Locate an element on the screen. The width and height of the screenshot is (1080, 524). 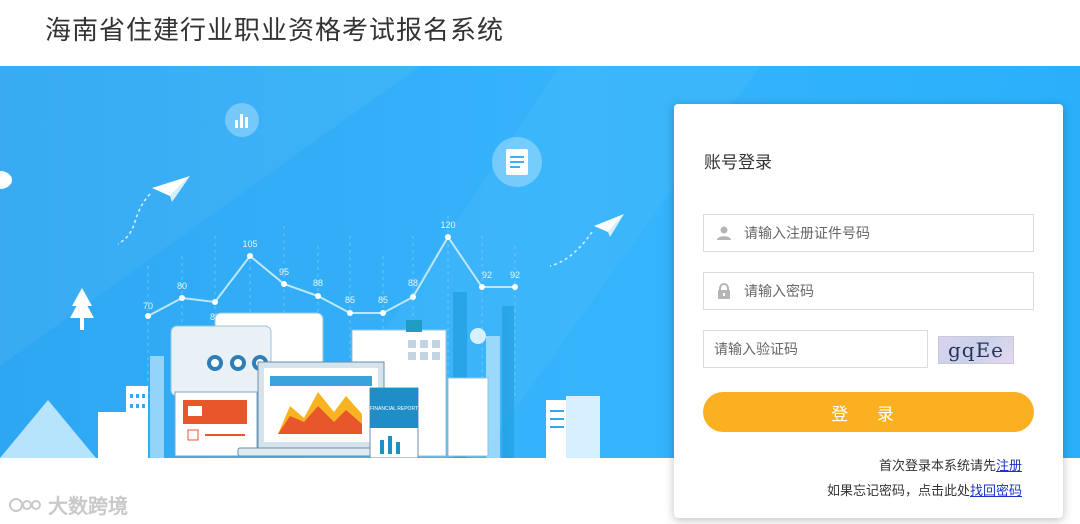
header: 海南省住建行业职业资格考试报名系统 is located at coordinates (540, 33).